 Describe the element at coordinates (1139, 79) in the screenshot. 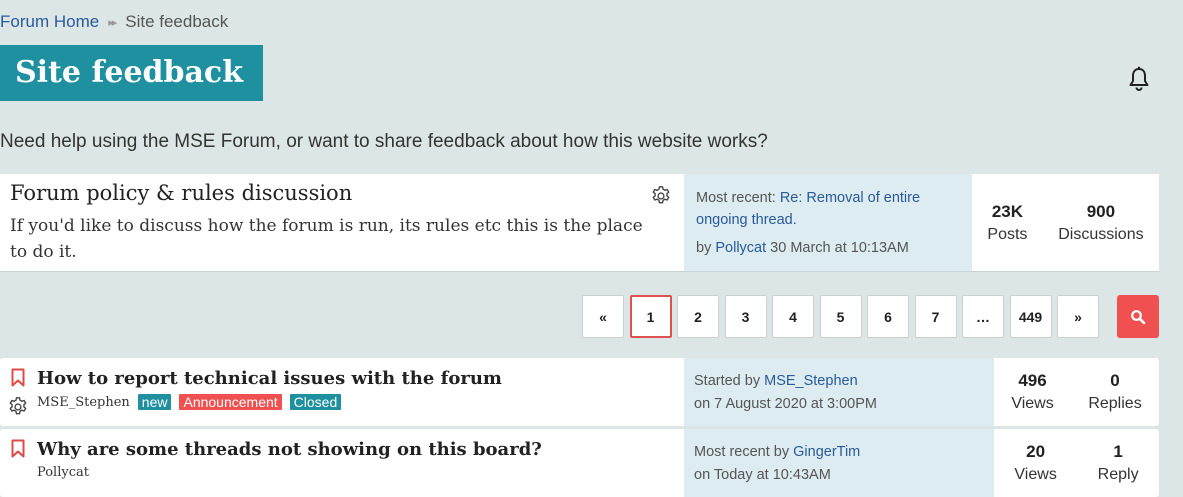

I see `bell-icon` at that location.